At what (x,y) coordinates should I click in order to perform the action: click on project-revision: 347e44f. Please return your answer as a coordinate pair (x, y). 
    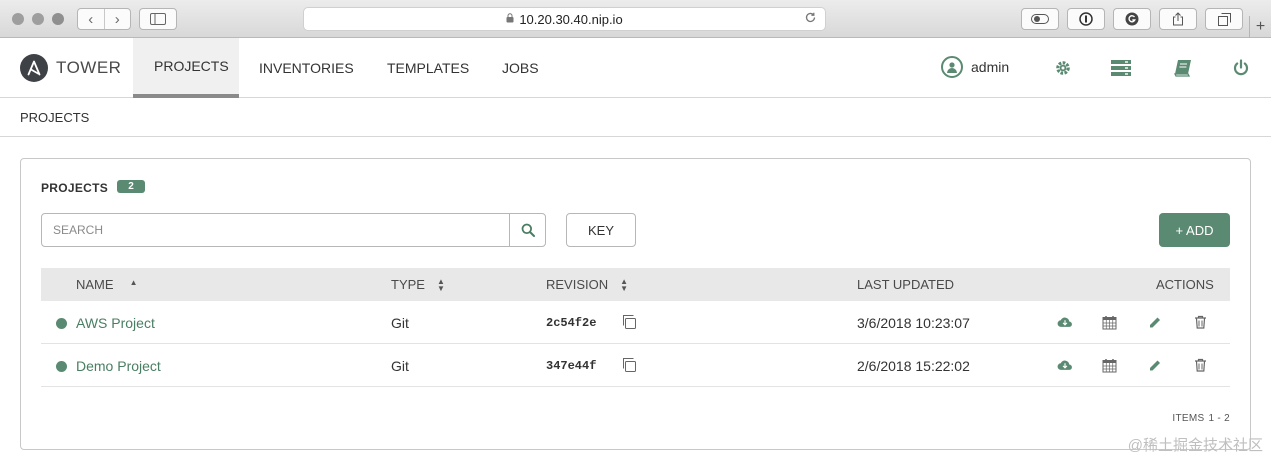
    Looking at the image, I should click on (571, 366).